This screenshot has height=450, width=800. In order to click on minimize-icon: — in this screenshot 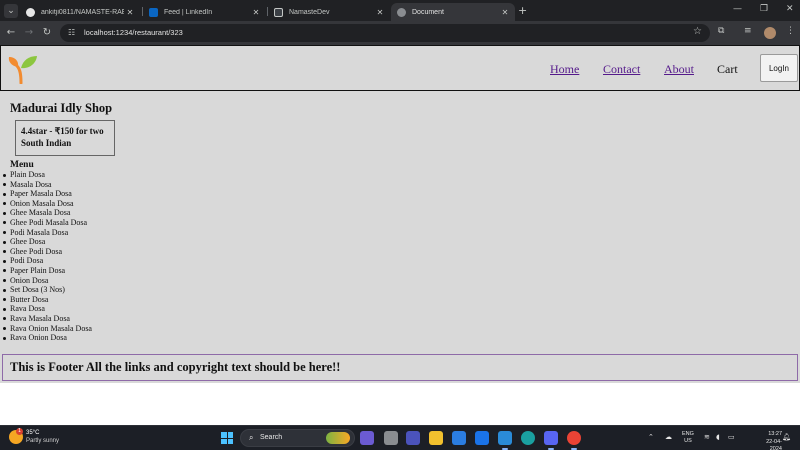, I will do `click(737, 9)`.